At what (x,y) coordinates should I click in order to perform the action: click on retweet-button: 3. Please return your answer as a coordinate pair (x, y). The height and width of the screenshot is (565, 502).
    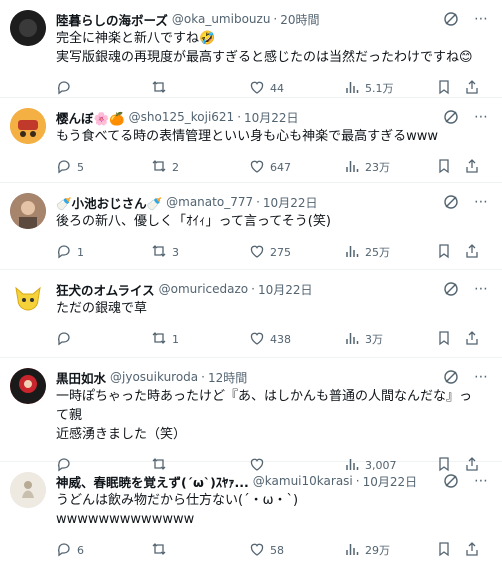
    Looking at the image, I should click on (200, 252).